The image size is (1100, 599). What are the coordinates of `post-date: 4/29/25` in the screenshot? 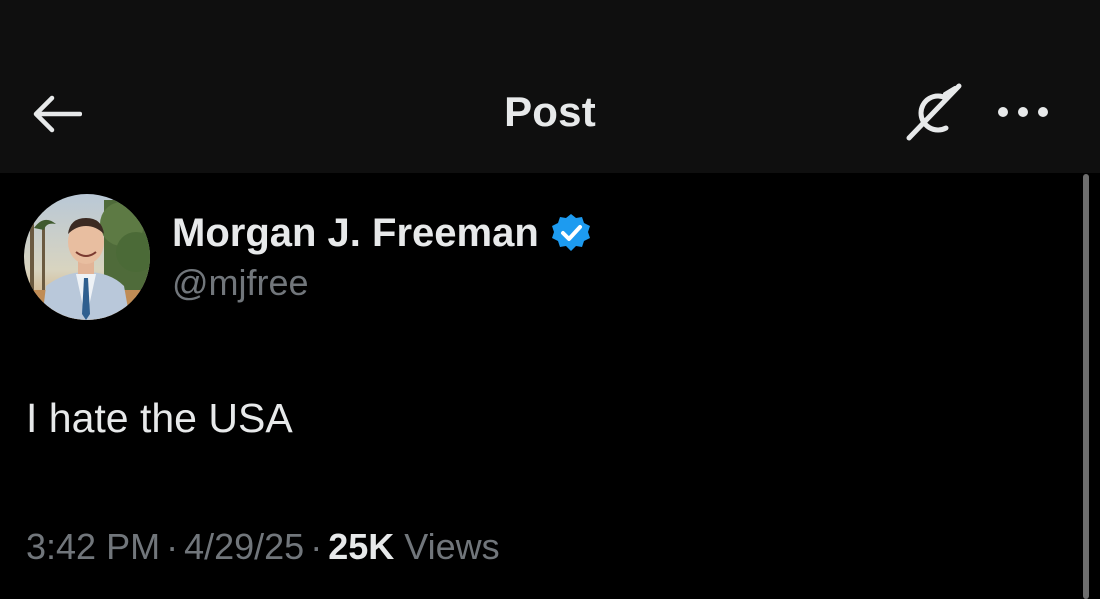 It's located at (244, 546).